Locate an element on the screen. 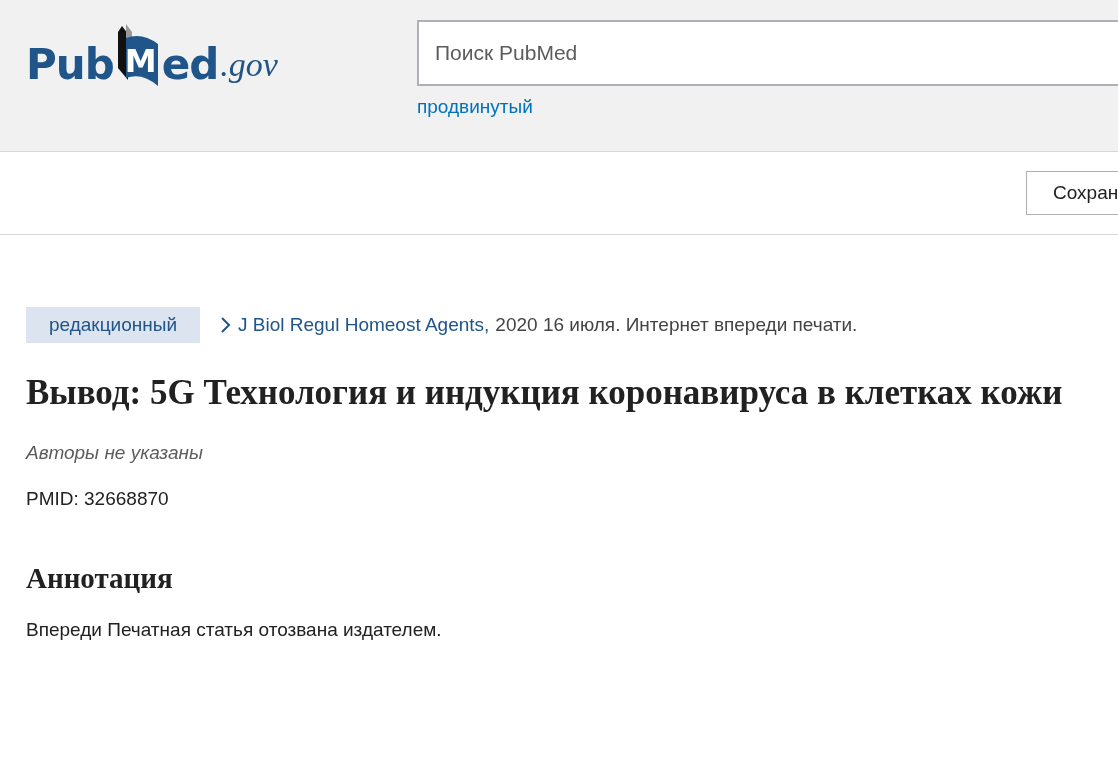 The height and width of the screenshot is (764, 1118). chevron-icon is located at coordinates (226, 325).